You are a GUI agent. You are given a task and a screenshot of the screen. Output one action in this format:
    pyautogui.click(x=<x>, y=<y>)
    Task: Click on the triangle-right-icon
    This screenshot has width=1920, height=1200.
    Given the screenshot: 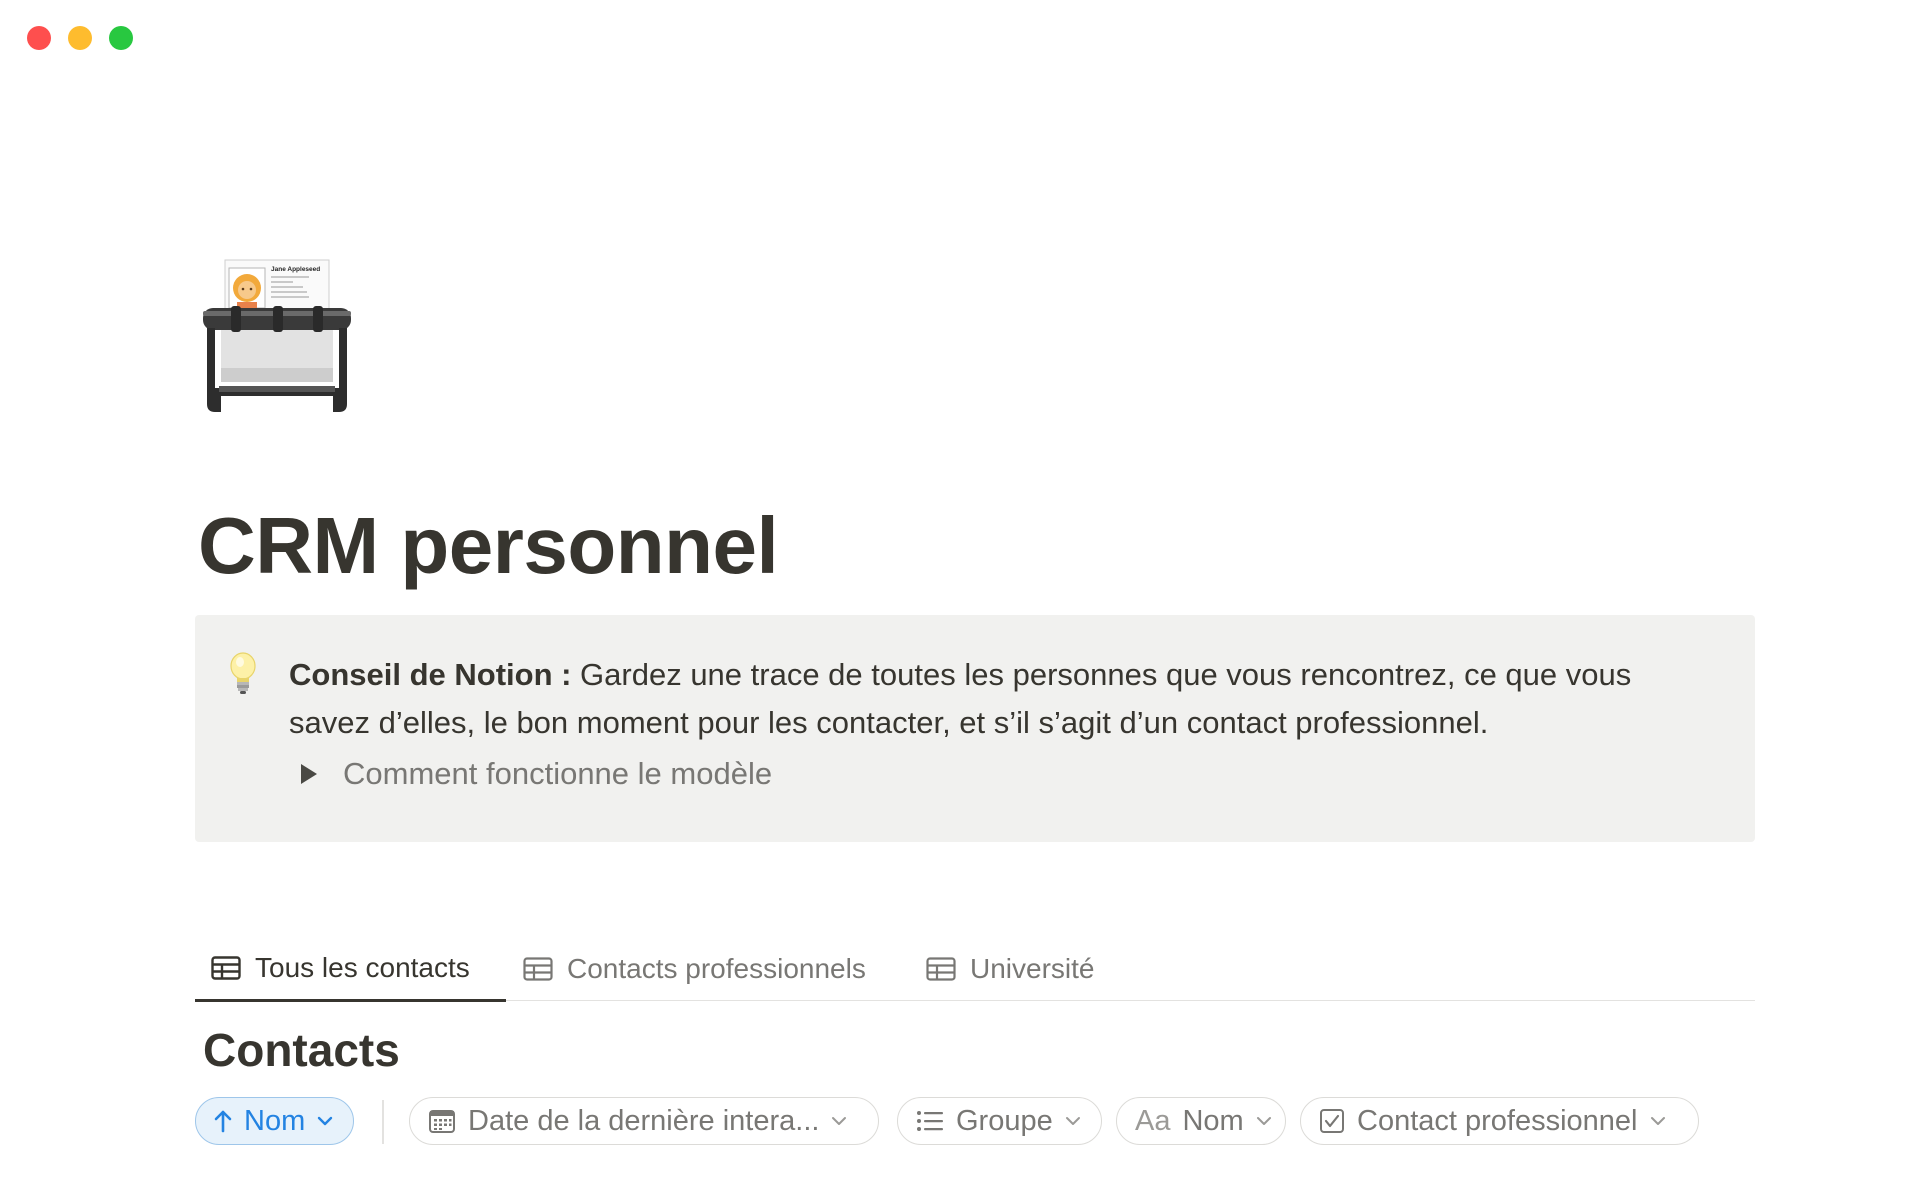 What is the action you would take?
    pyautogui.click(x=309, y=774)
    